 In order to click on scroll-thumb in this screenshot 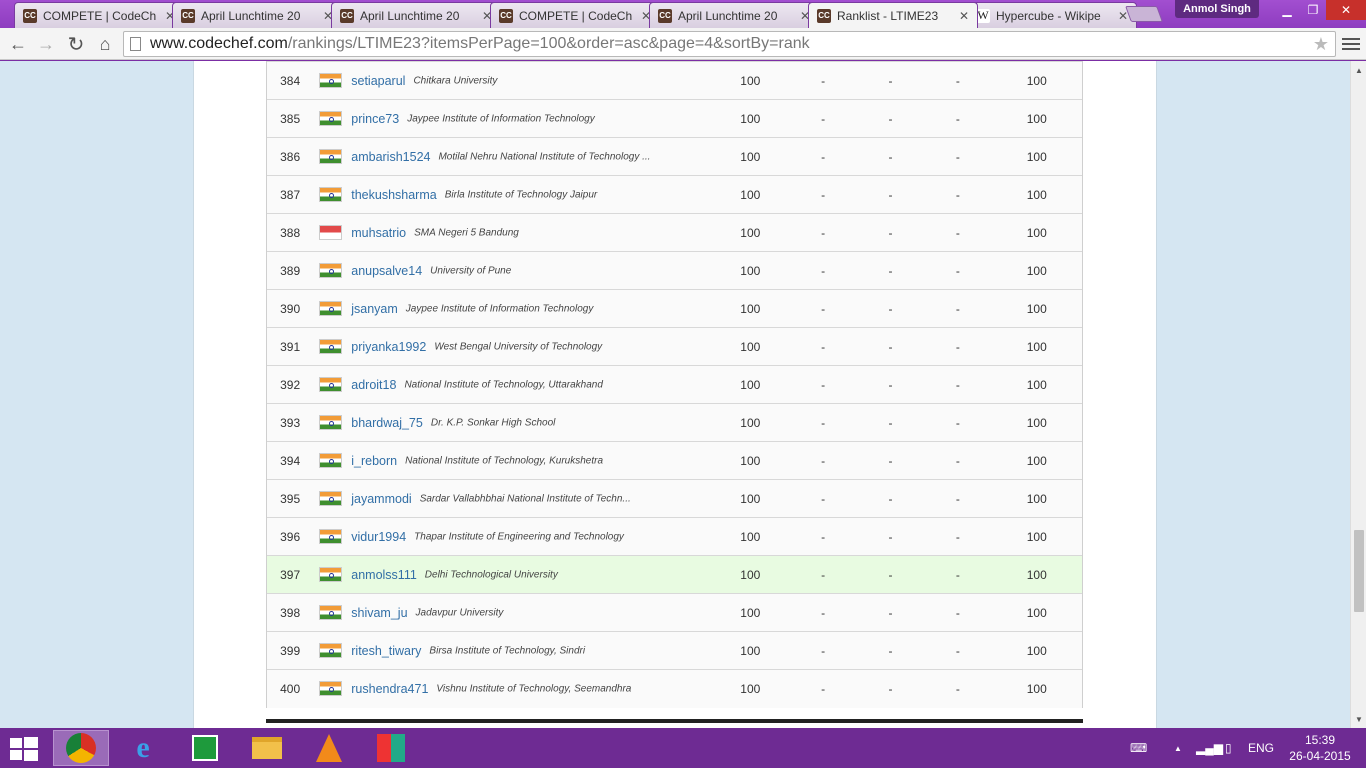, I will do `click(1359, 571)`.